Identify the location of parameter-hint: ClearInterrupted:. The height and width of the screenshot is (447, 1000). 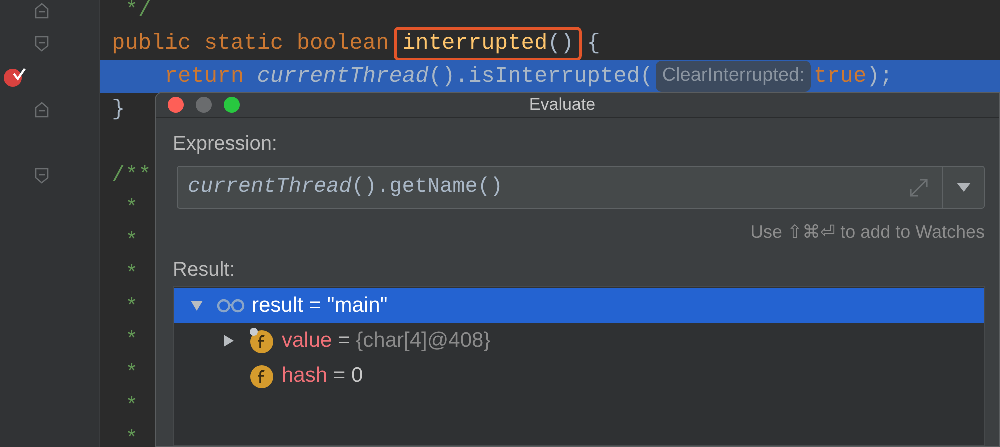
(733, 76).